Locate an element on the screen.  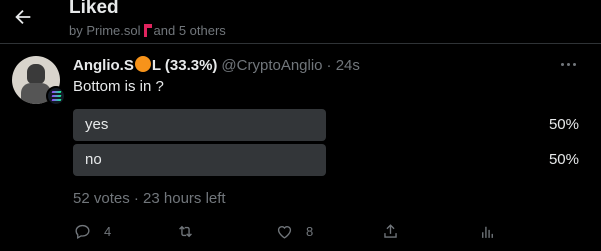
share-icon is located at coordinates (390, 230).